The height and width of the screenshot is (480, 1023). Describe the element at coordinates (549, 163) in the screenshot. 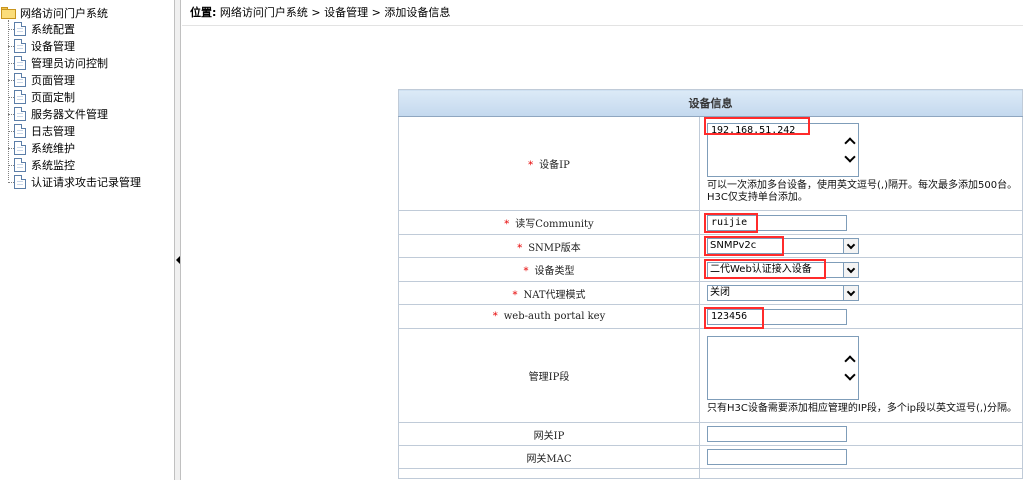

I see `label-cell: * 设备IP` at that location.